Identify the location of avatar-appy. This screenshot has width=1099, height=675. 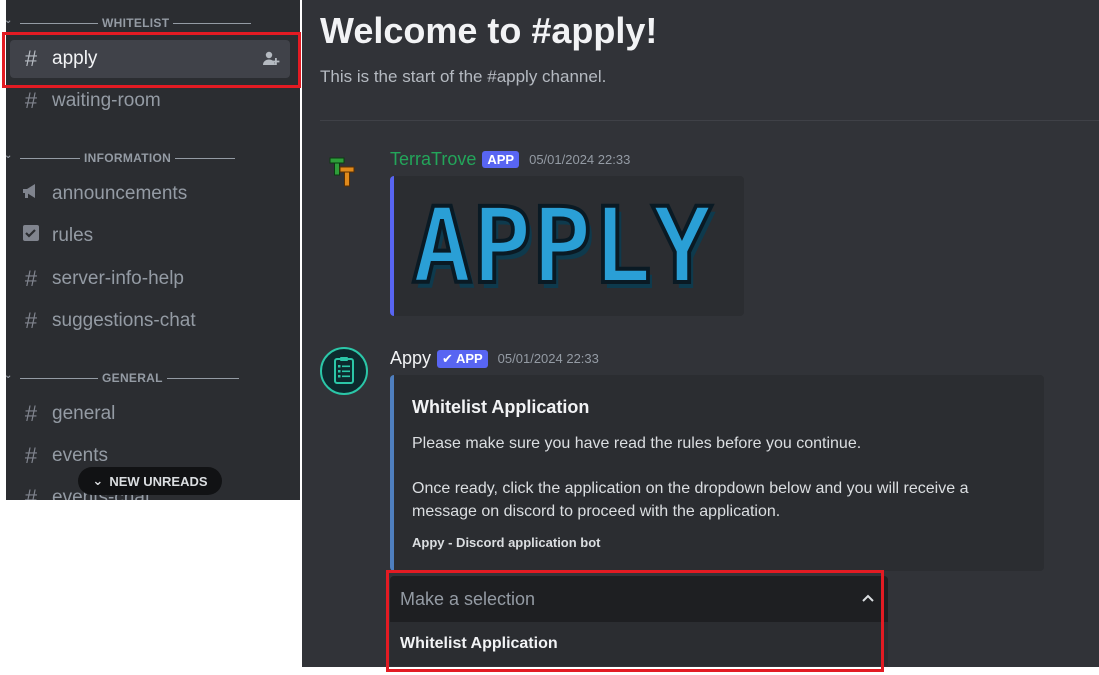
(344, 371).